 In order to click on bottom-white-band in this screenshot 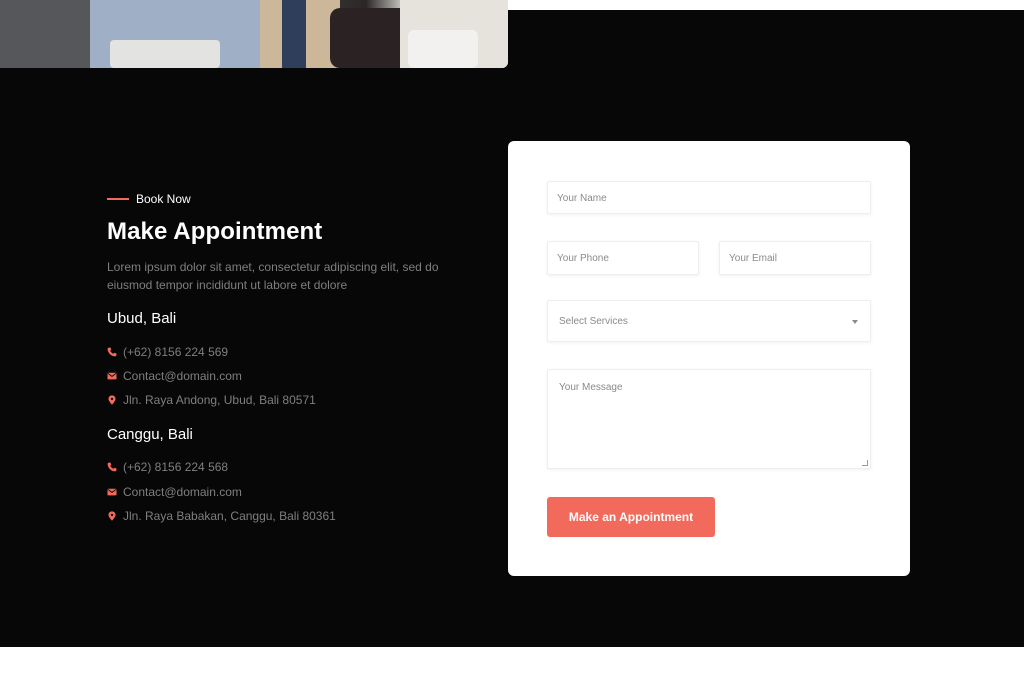, I will do `click(512, 661)`.